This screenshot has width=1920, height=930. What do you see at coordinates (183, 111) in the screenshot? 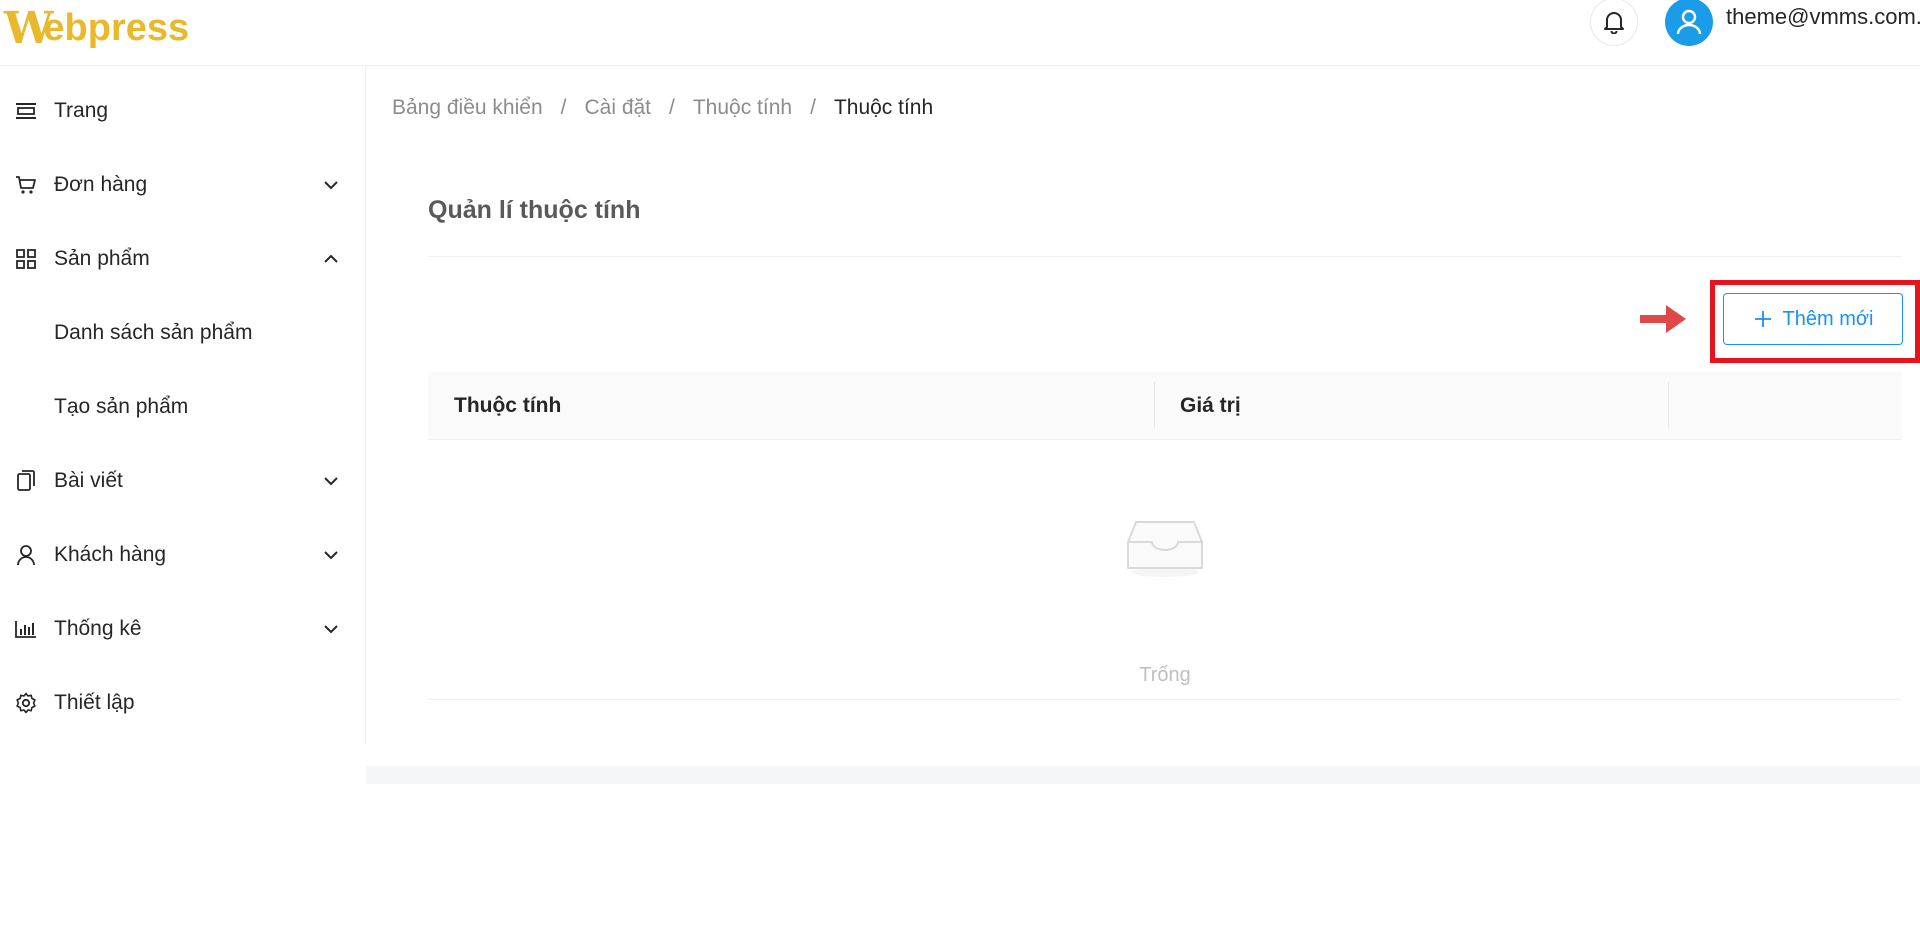
I see `sidebar-item-trang: Trang` at bounding box center [183, 111].